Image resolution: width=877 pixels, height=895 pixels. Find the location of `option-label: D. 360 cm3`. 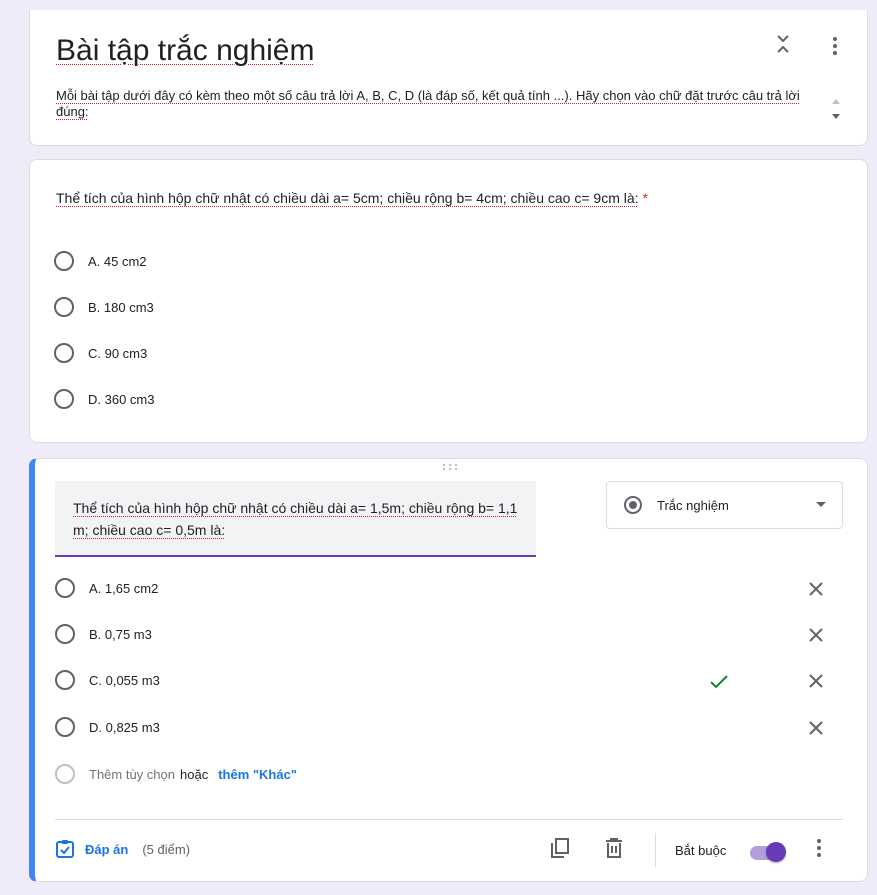

option-label: D. 360 cm3 is located at coordinates (121, 399).